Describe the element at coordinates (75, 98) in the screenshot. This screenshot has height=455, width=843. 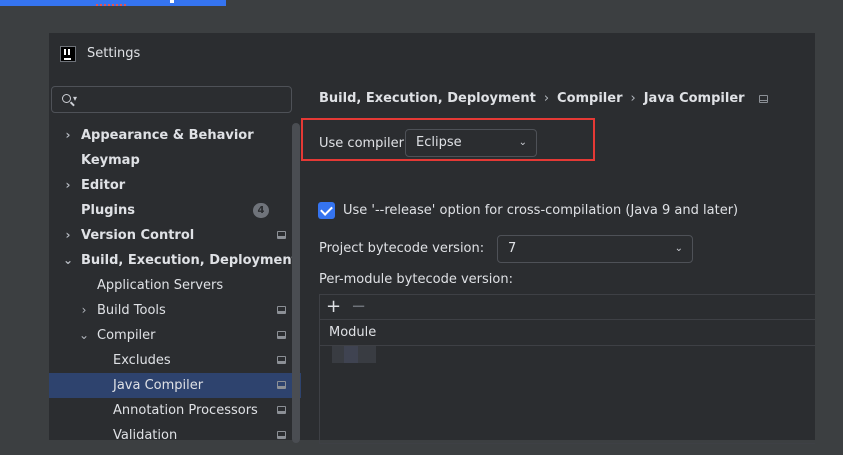
I see `search-options-chevron-icon: ▾` at that location.